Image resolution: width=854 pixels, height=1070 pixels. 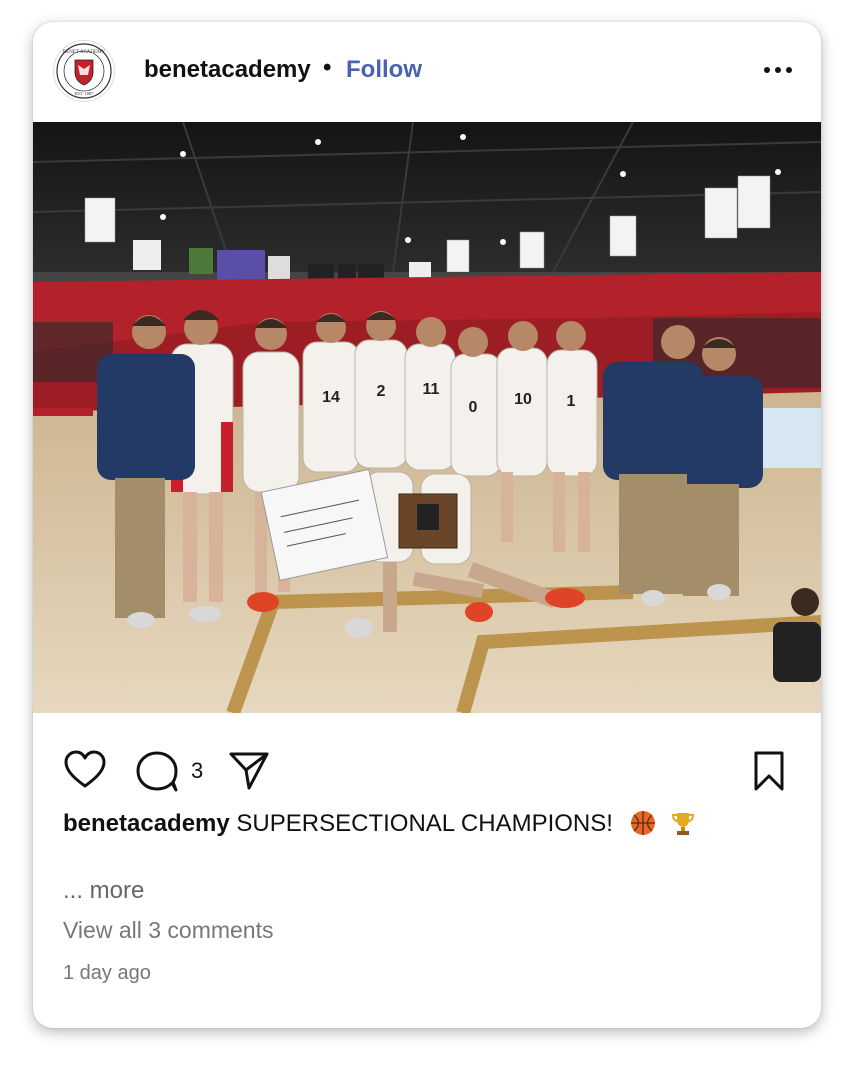 I want to click on post-caption: benetacademy SUPERSECTIONAL CHAMPIONS!, so click(x=433, y=826).